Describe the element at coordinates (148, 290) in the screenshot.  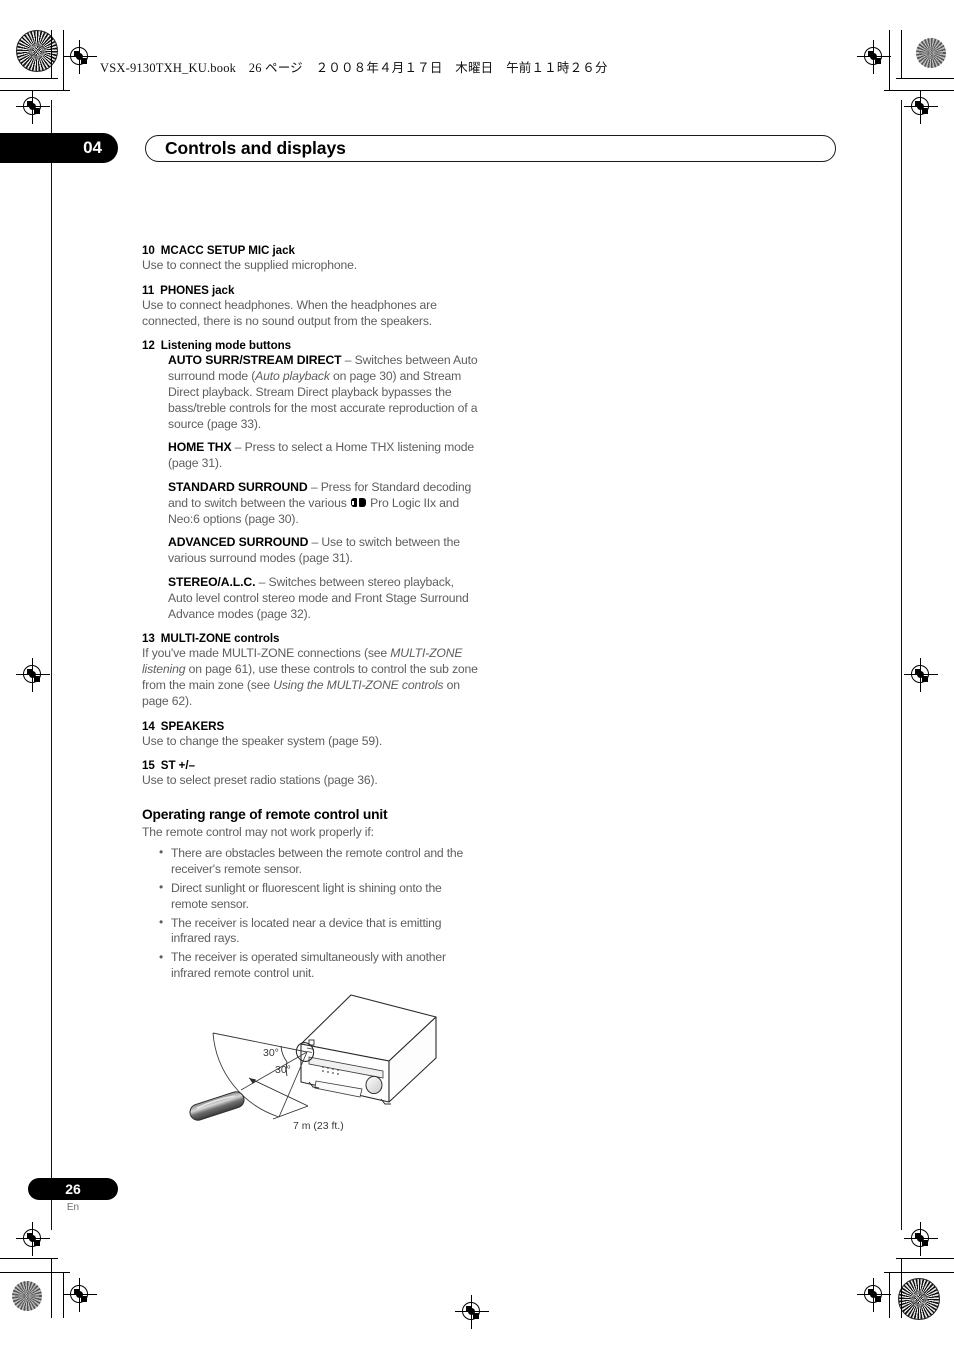
I see `entry-number: 11` at that location.